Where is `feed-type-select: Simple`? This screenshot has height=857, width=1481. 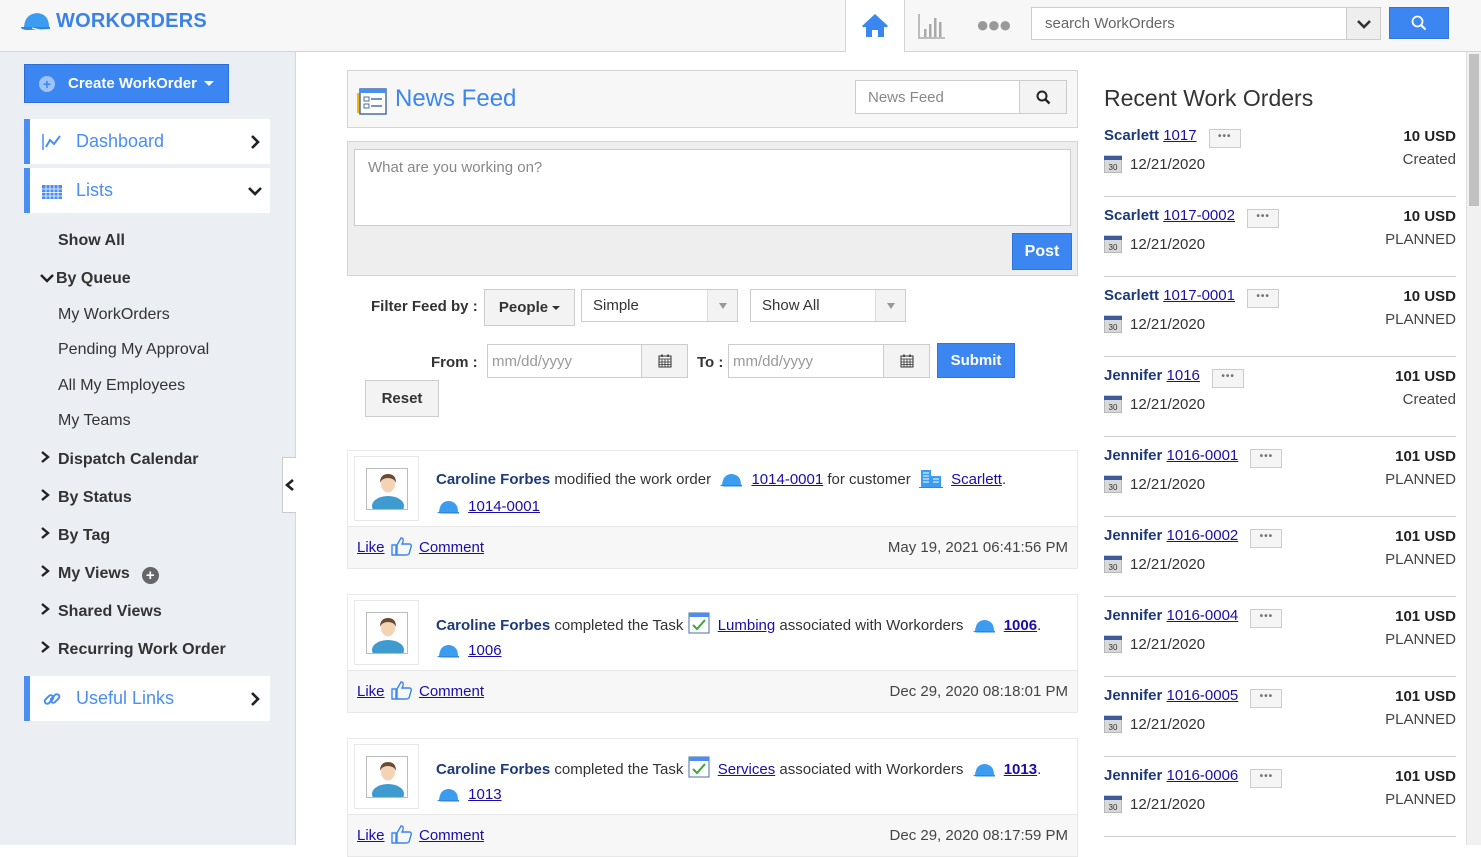 feed-type-select: Simple is located at coordinates (659, 305).